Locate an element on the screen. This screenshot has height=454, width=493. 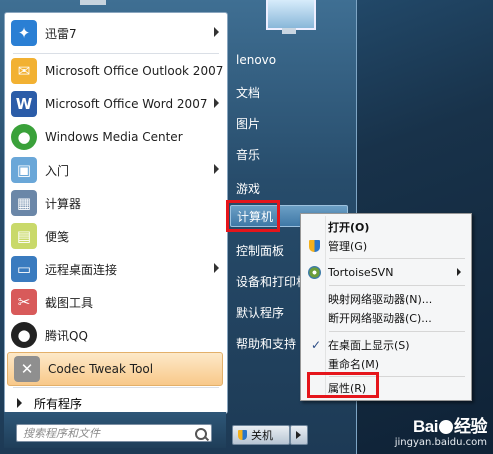
program-label: Microsoft Office Word 2007 is located at coordinates (126, 104).